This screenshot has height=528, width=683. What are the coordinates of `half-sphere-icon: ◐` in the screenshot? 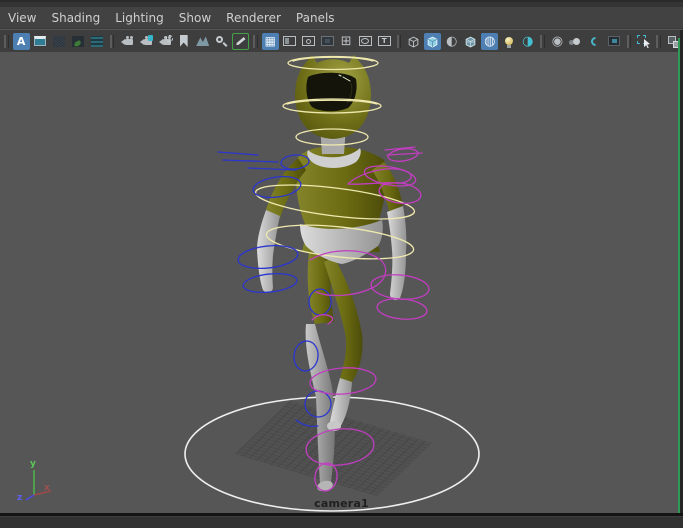 It's located at (452, 41).